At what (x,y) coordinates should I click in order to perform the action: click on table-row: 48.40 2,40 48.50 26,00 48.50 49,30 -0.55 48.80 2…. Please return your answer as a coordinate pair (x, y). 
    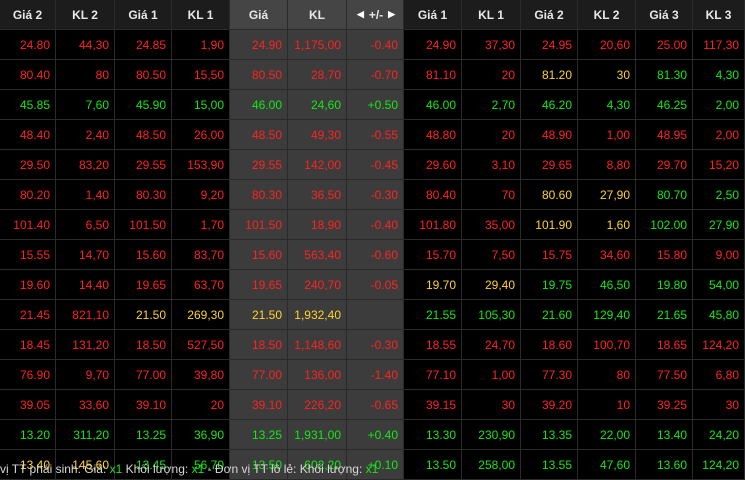
    Looking at the image, I should click on (372, 135).